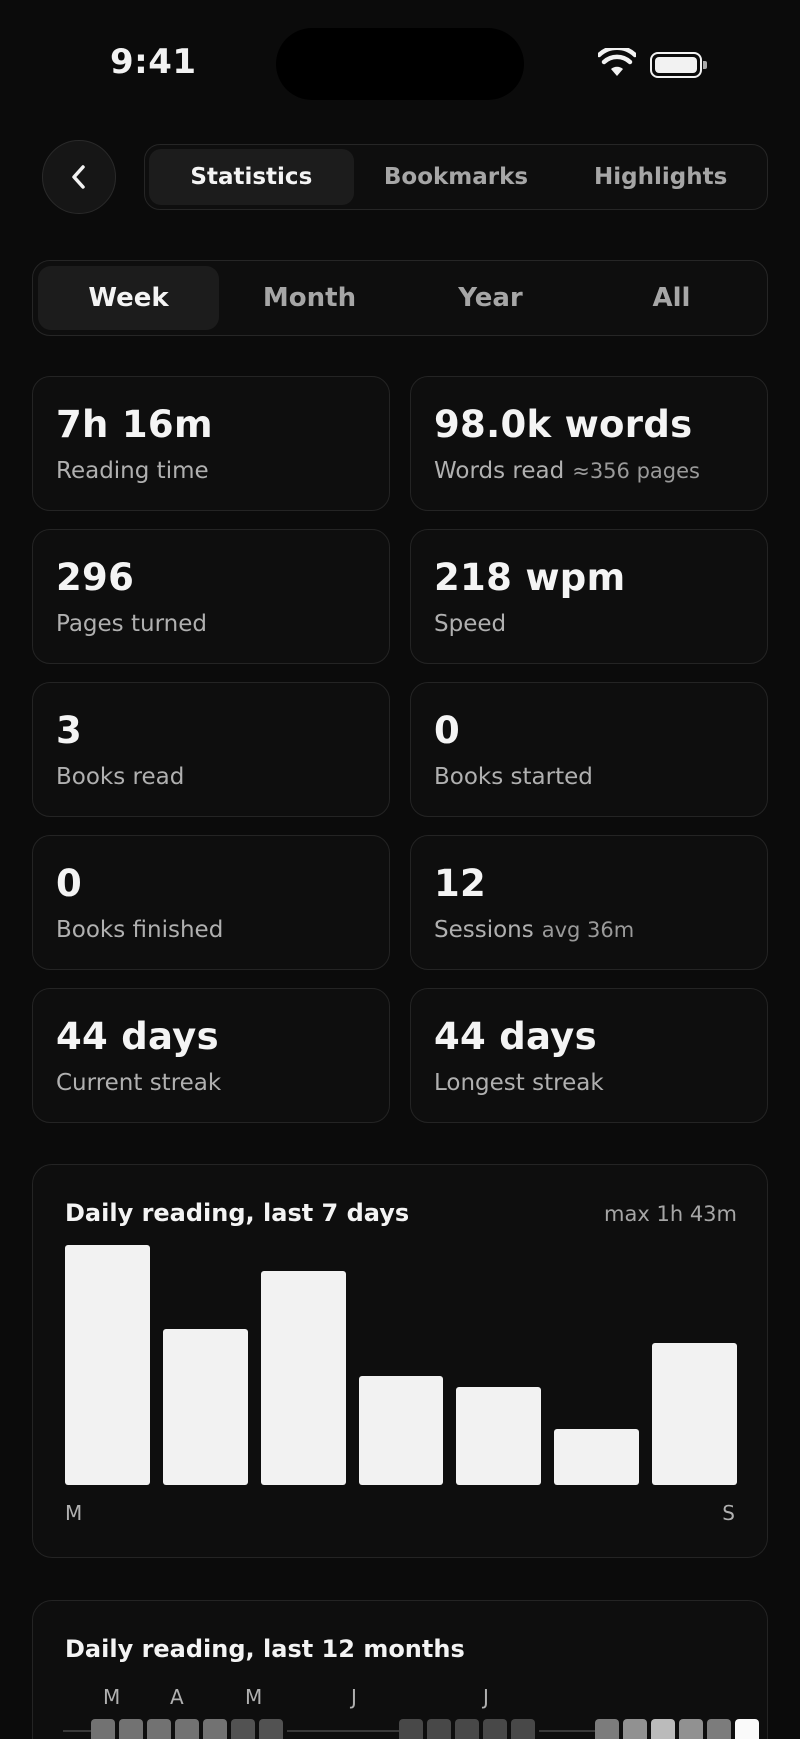 This screenshot has height=1739, width=800. I want to click on period-tabs: Week Month Year All, so click(400, 298).